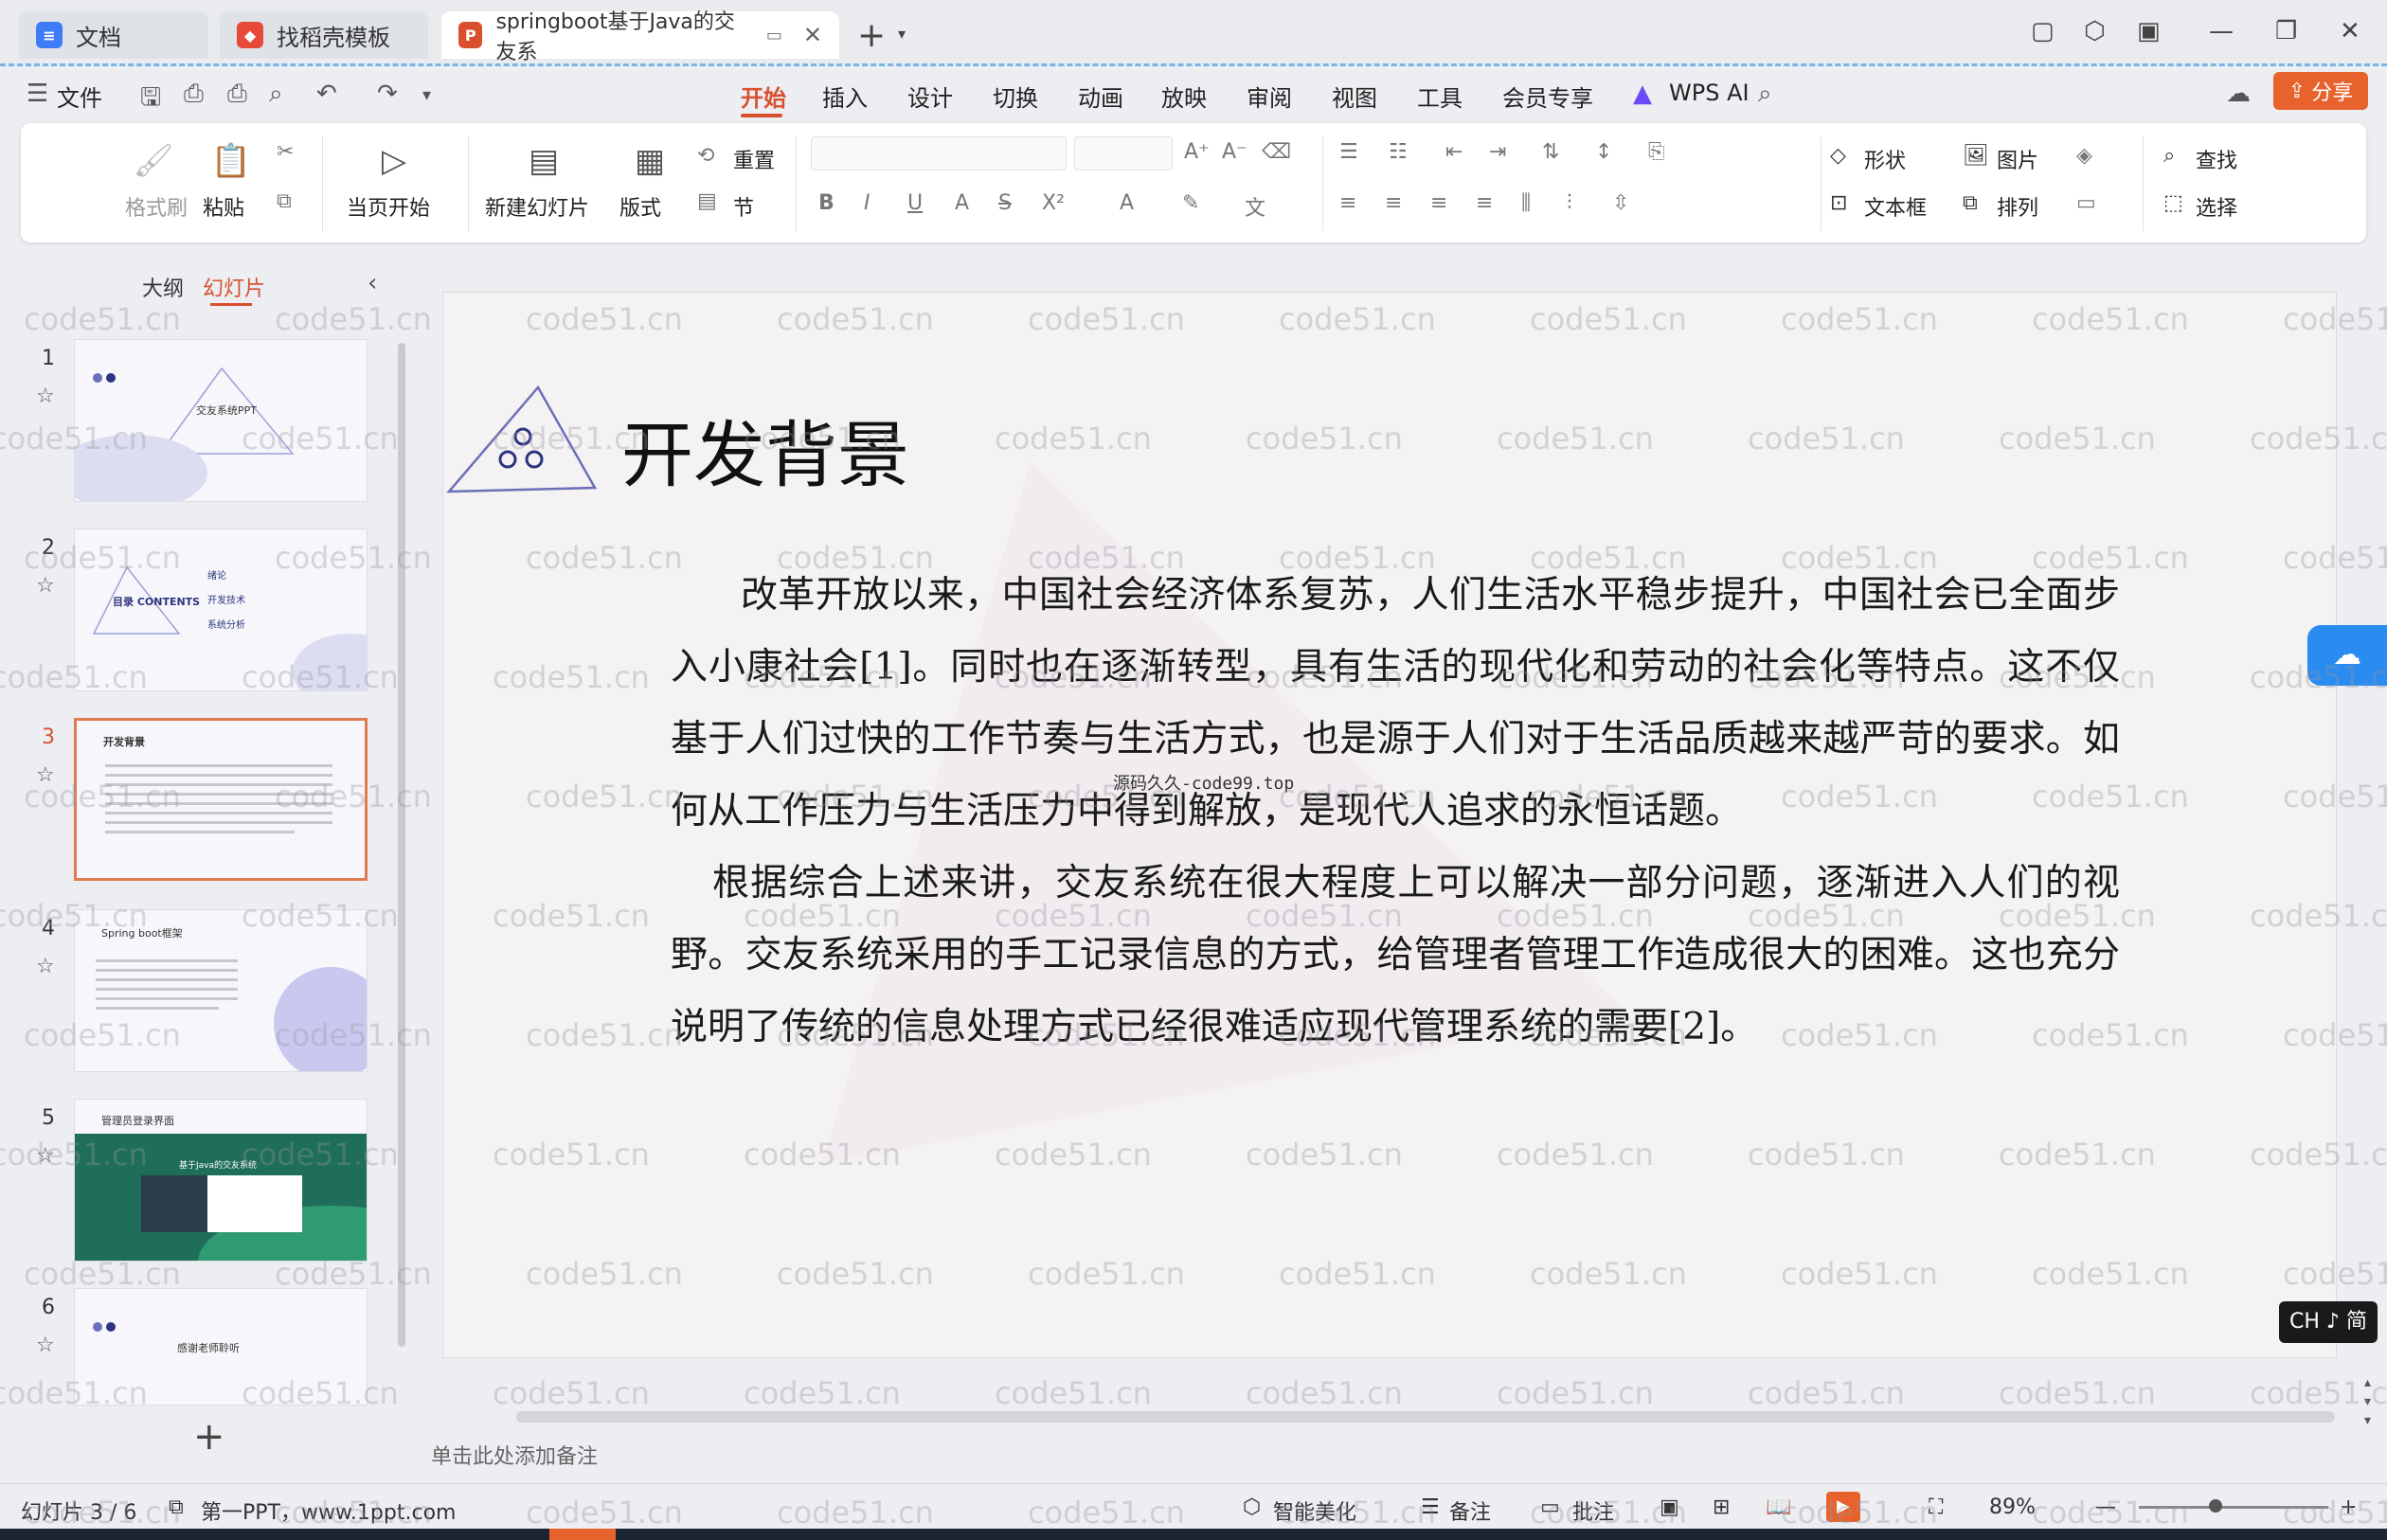  What do you see at coordinates (1656, 152) in the screenshot?
I see `convert-icon: ⎘` at bounding box center [1656, 152].